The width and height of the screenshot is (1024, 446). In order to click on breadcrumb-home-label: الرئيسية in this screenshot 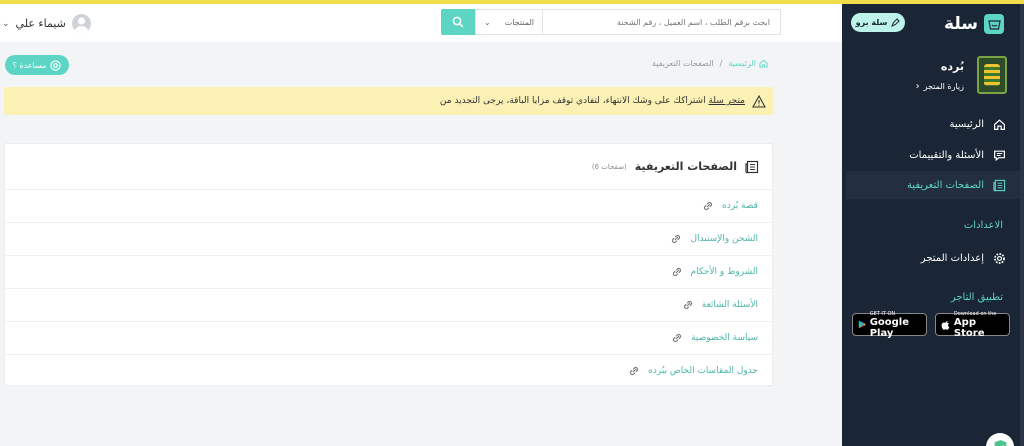, I will do `click(742, 63)`.